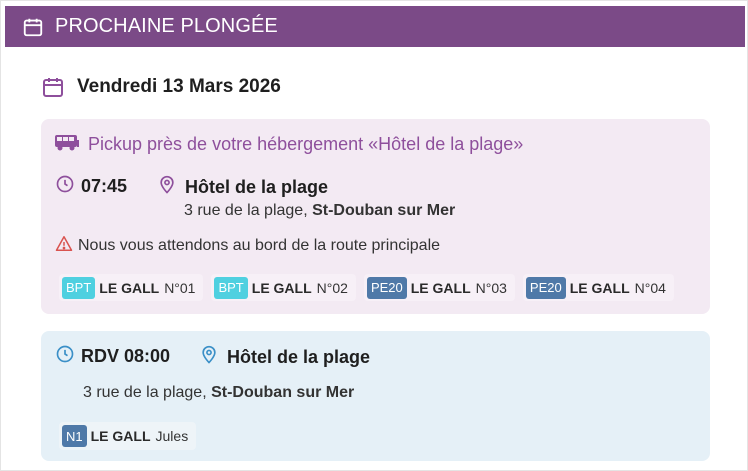  I want to click on diver-chip: BPT LE GALL N°01, so click(131, 287).